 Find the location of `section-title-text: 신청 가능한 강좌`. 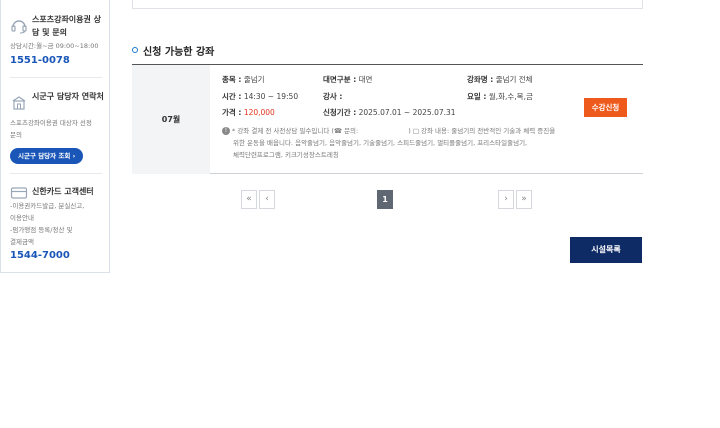

section-title-text: 신청 가능한 강좌 is located at coordinates (179, 52).